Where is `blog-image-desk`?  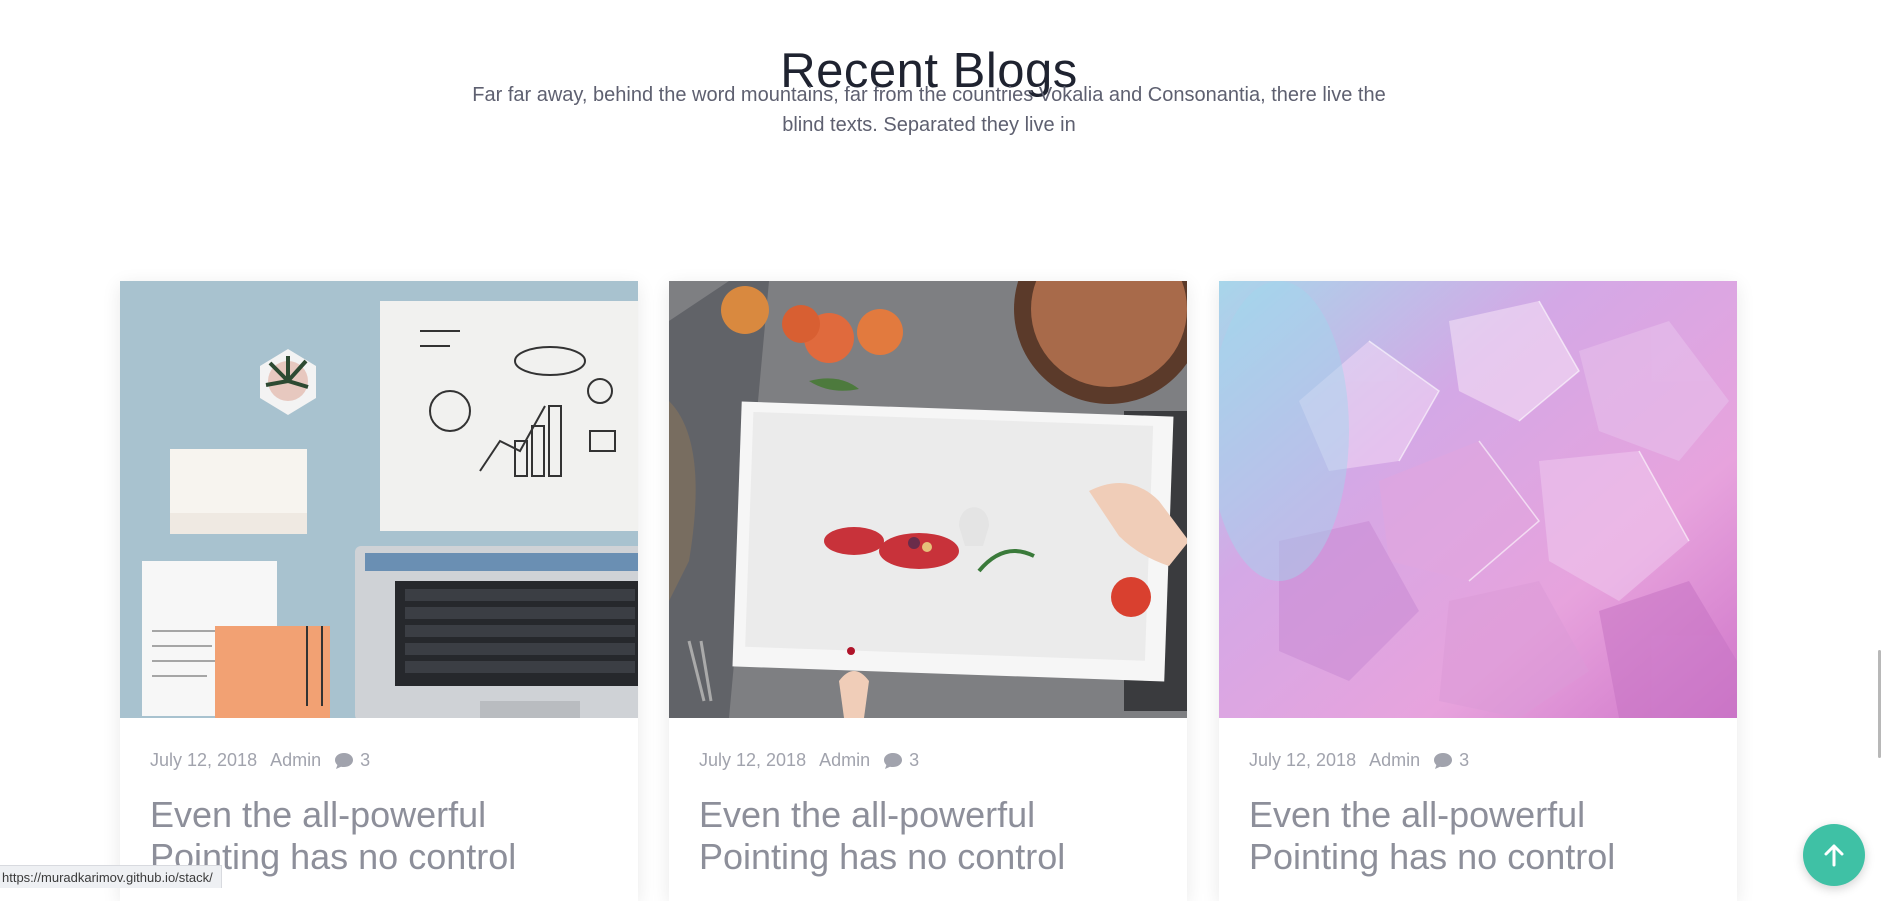 blog-image-desk is located at coordinates (379, 499).